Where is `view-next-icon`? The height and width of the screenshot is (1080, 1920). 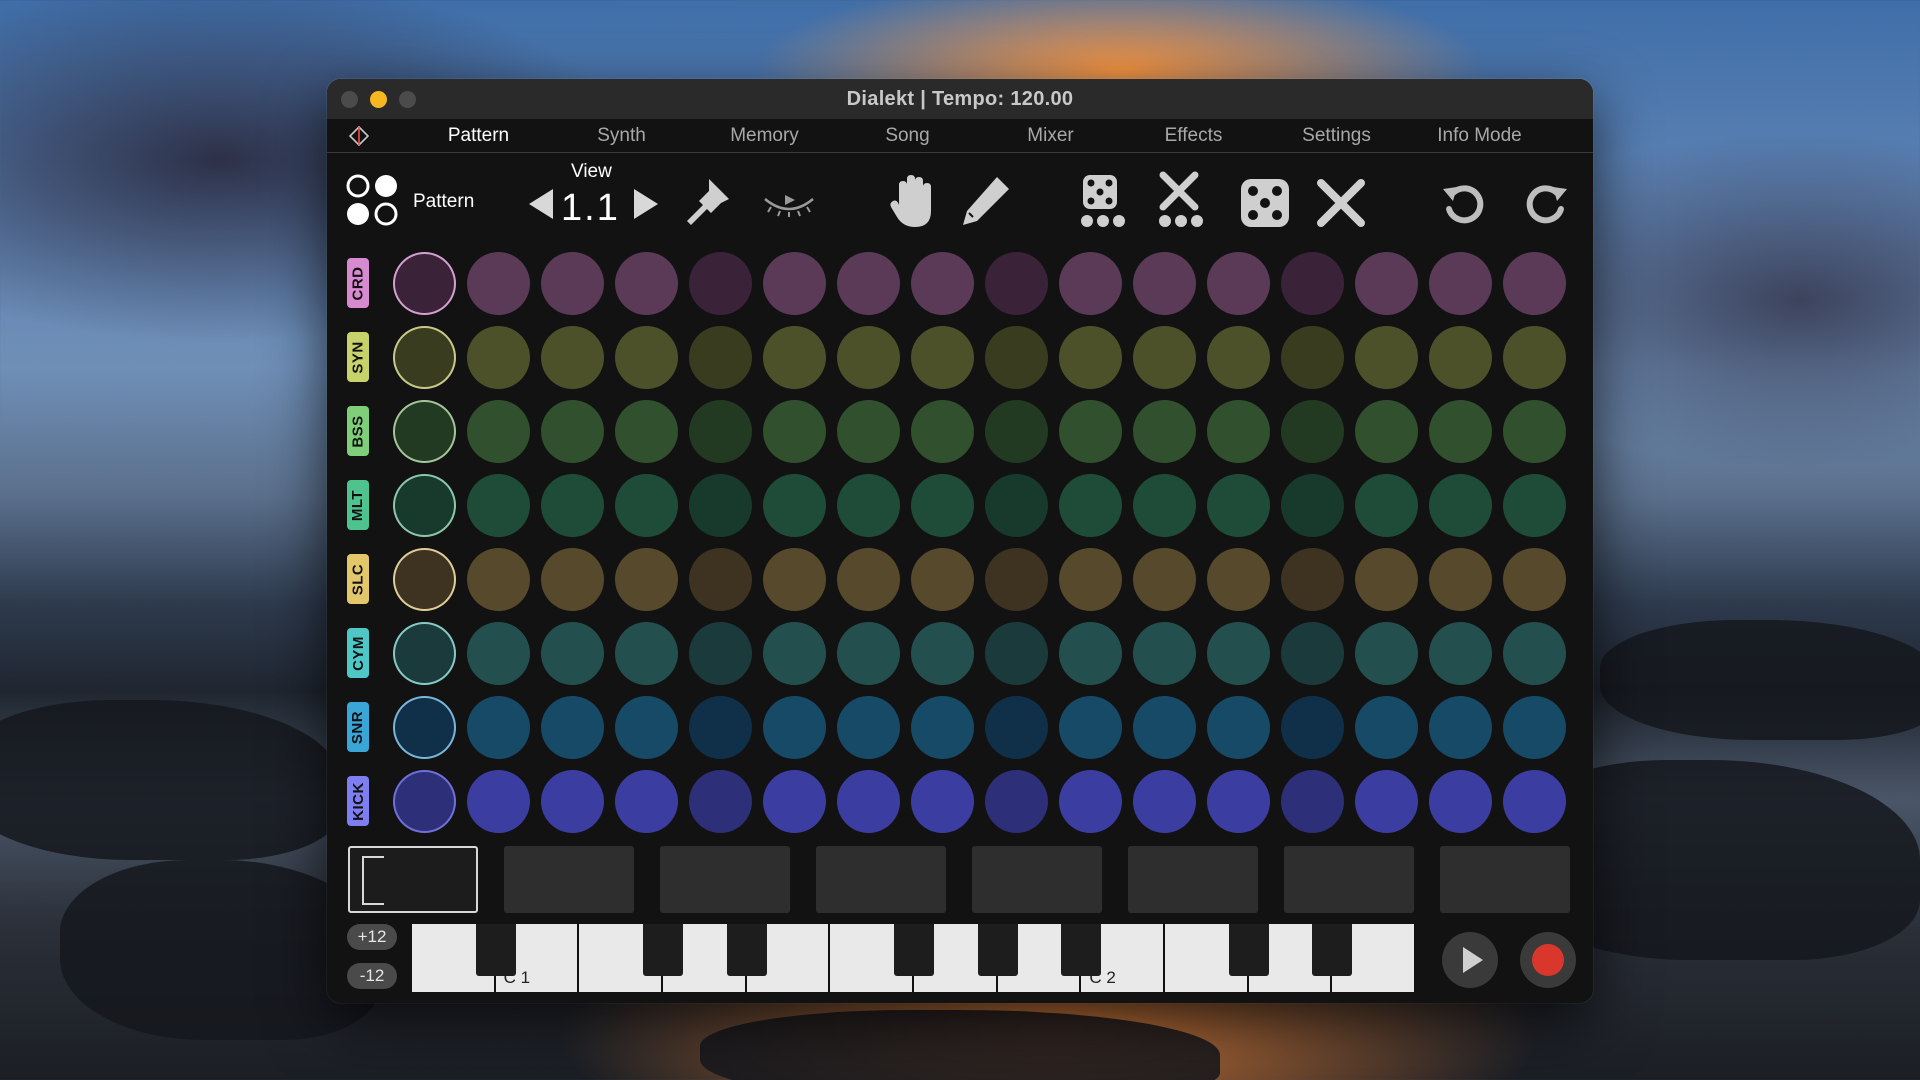
view-next-icon is located at coordinates (646, 204).